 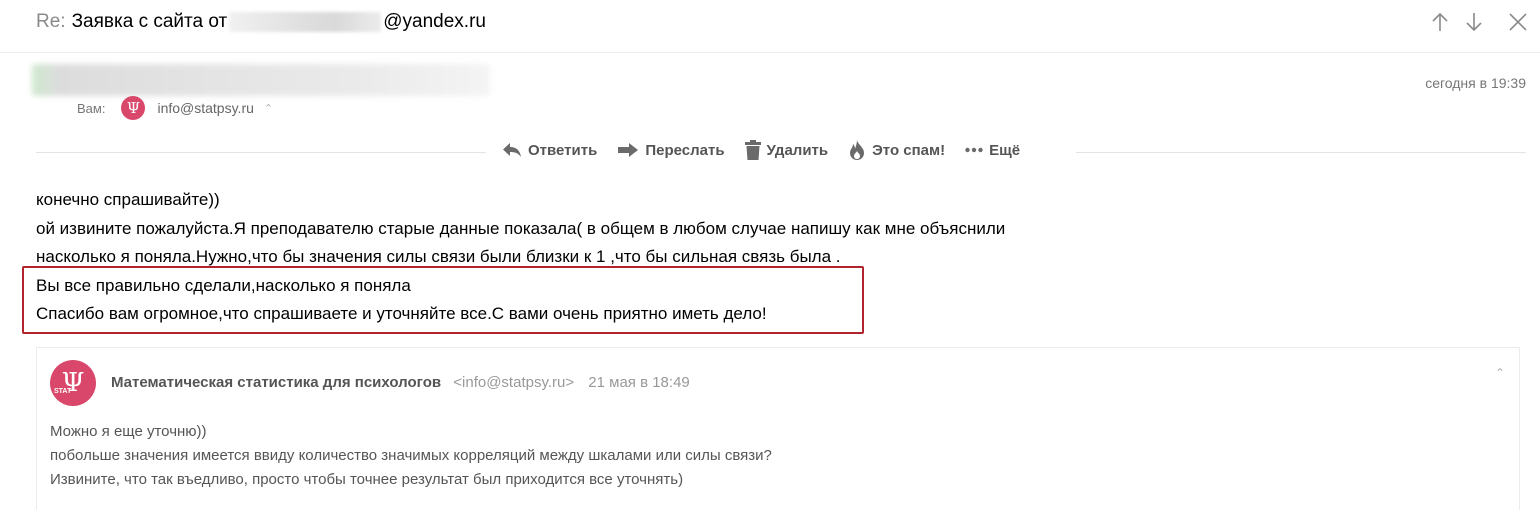 I want to click on reply-label: Ответить, so click(x=563, y=150).